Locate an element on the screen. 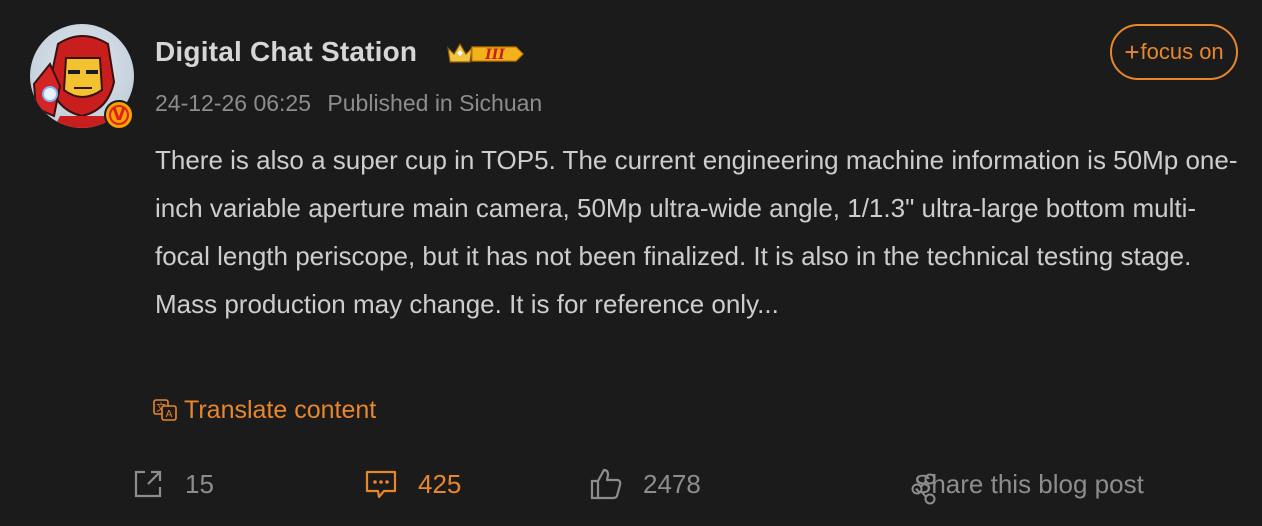  share-icon is located at coordinates (923, 488).